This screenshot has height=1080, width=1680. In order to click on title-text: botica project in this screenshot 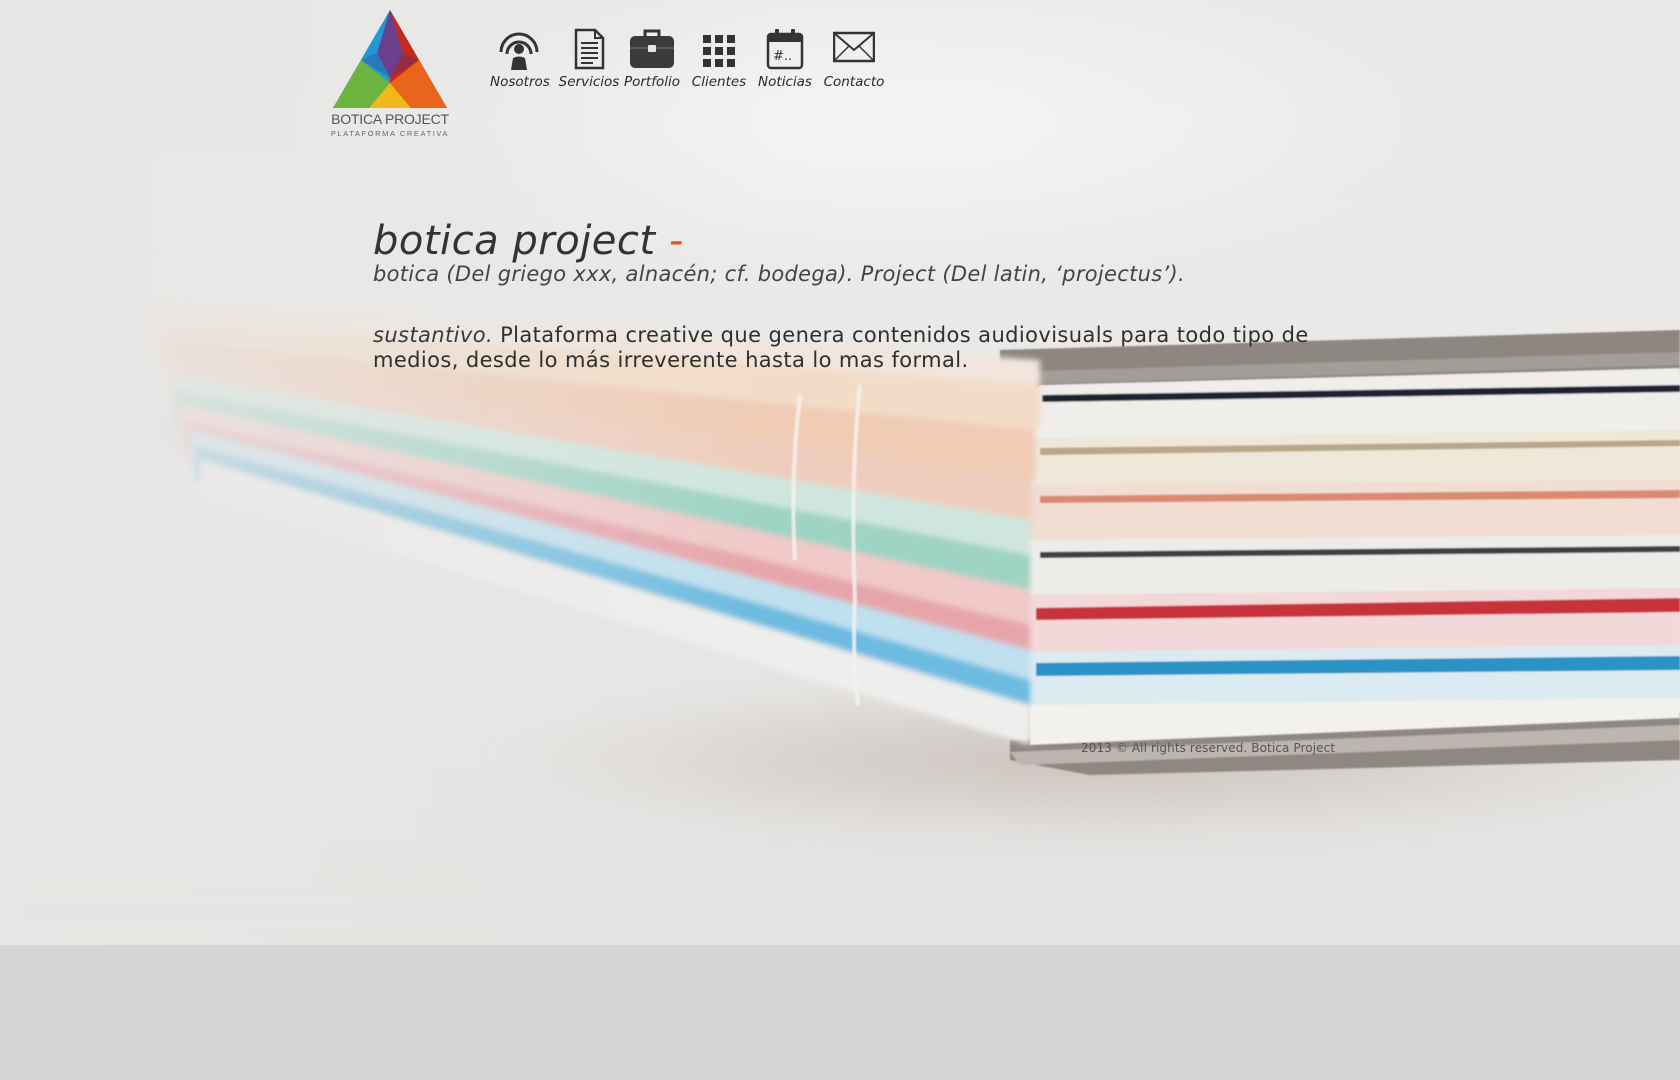, I will do `click(514, 241)`.